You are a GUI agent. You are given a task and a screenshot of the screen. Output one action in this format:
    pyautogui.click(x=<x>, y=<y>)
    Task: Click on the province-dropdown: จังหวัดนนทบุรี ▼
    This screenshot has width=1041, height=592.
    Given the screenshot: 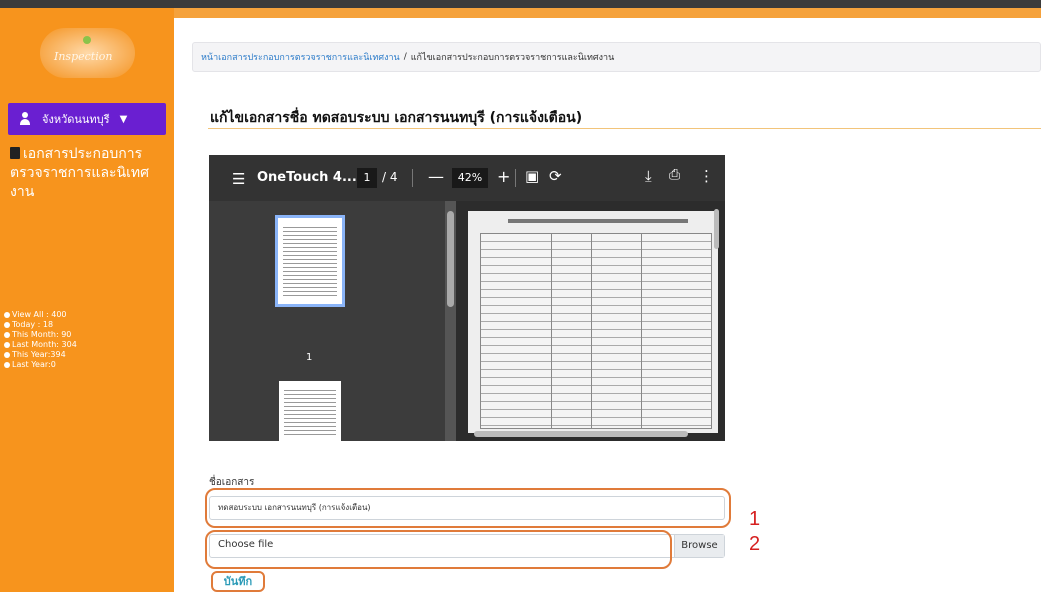 What is the action you would take?
    pyautogui.click(x=87, y=119)
    